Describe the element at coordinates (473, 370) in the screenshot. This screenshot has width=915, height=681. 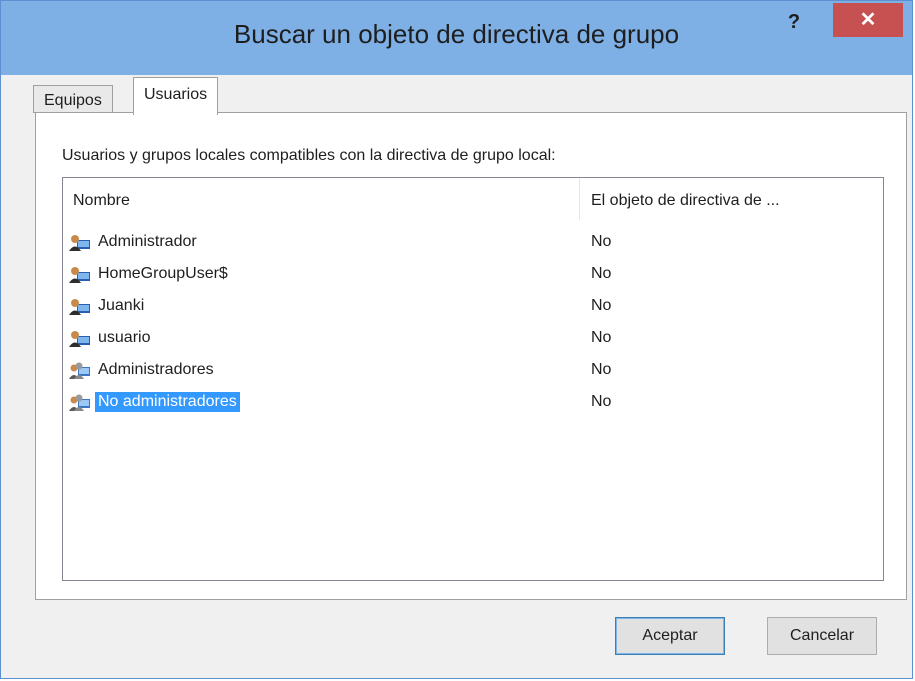
I see `list-row: Administradores No` at that location.